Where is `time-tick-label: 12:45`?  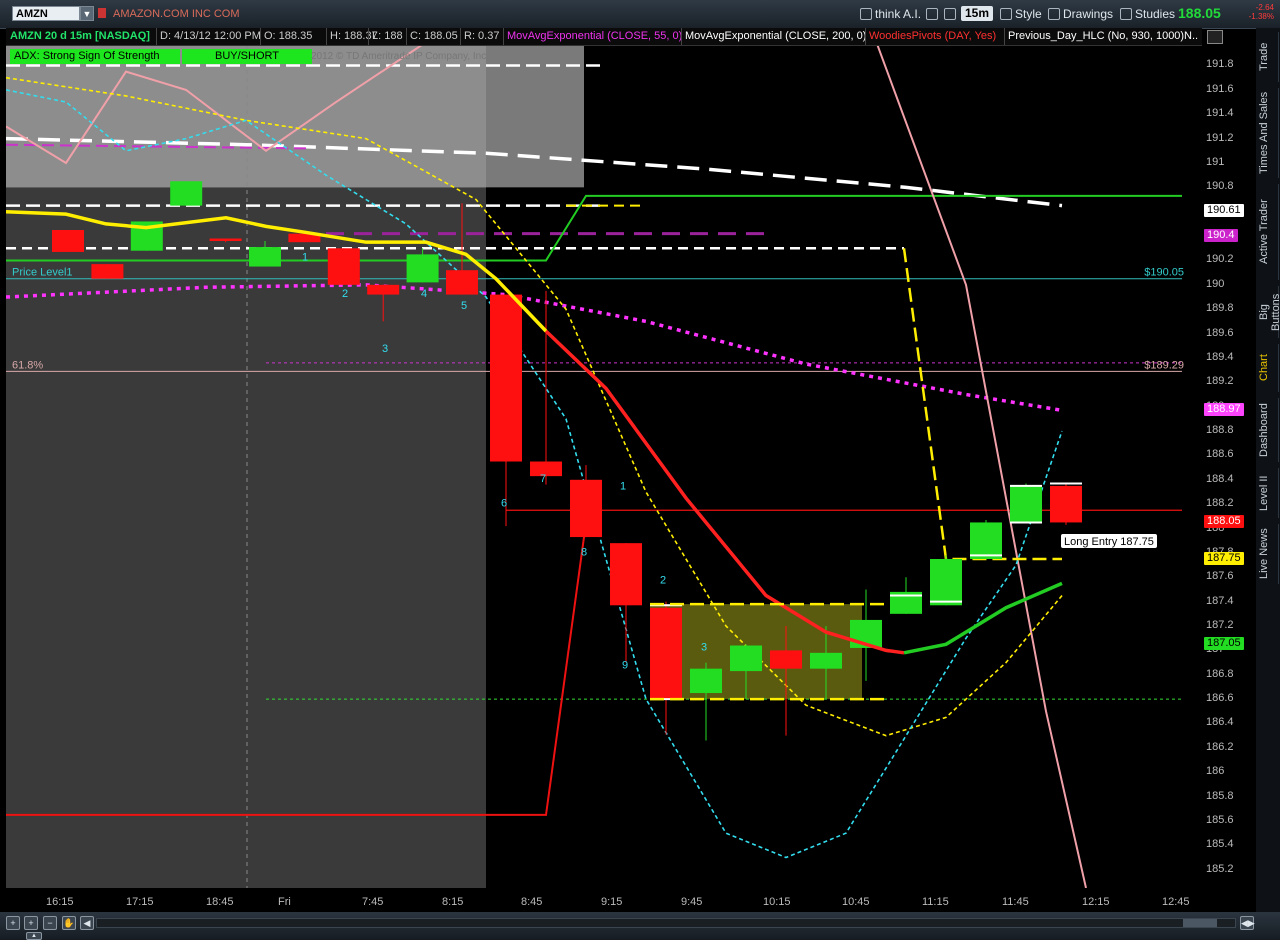 time-tick-label: 12:45 is located at coordinates (1176, 902).